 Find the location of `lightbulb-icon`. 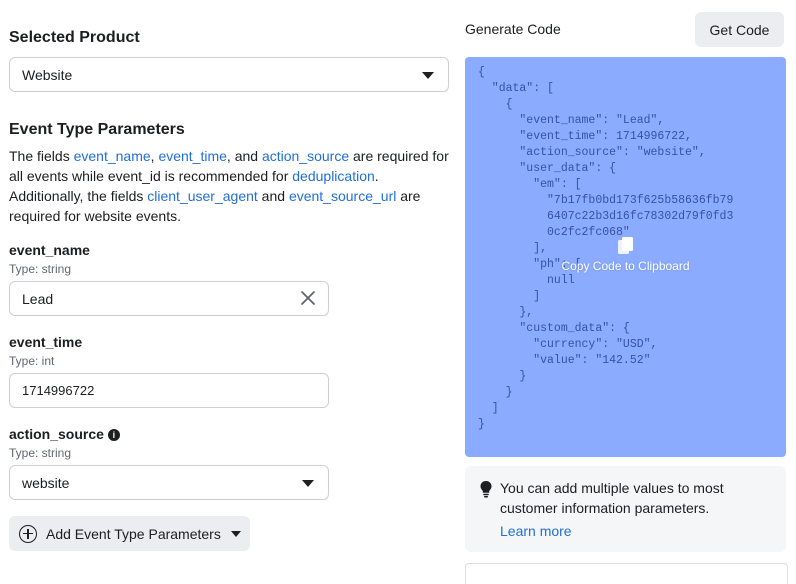

lightbulb-icon is located at coordinates (486, 489).